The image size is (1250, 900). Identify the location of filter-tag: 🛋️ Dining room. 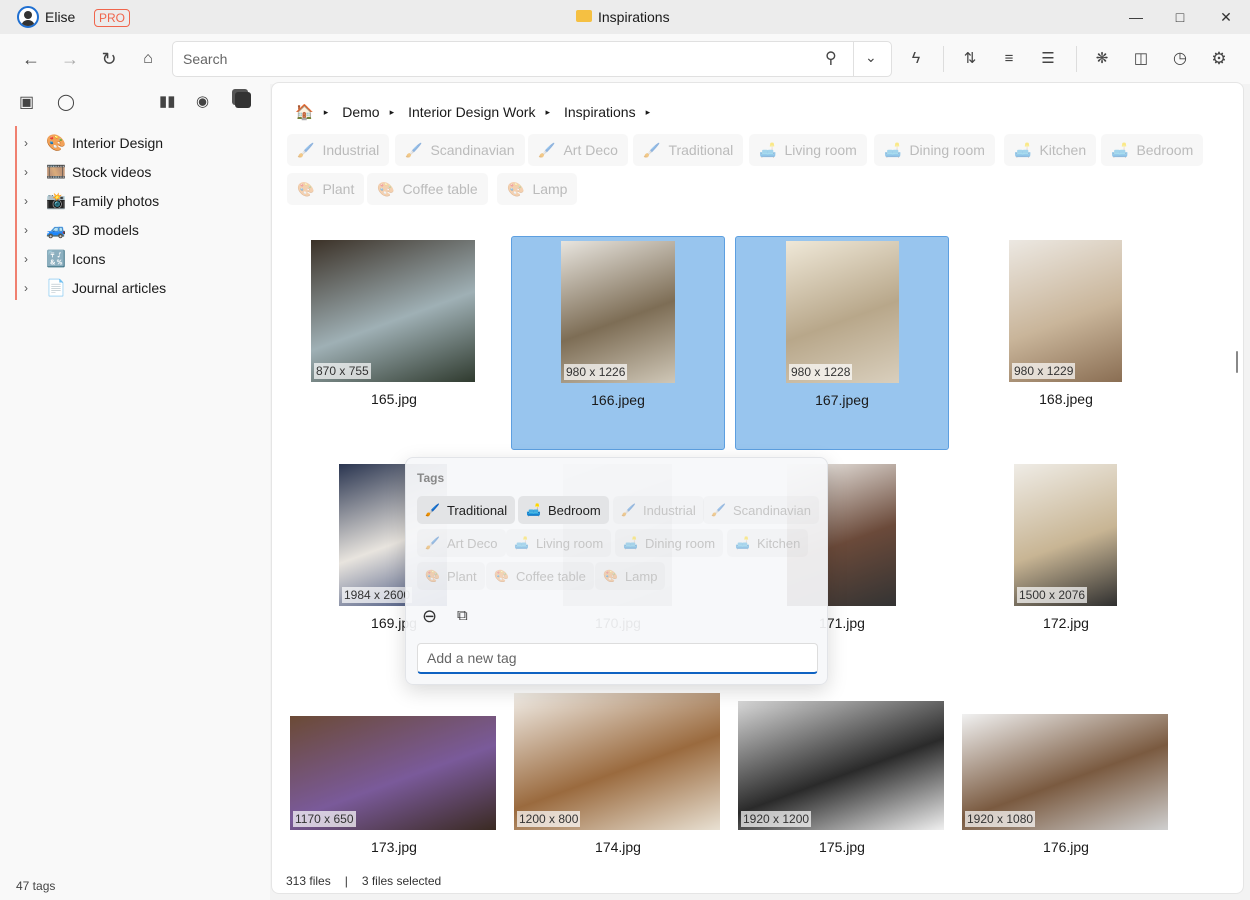
(934, 150).